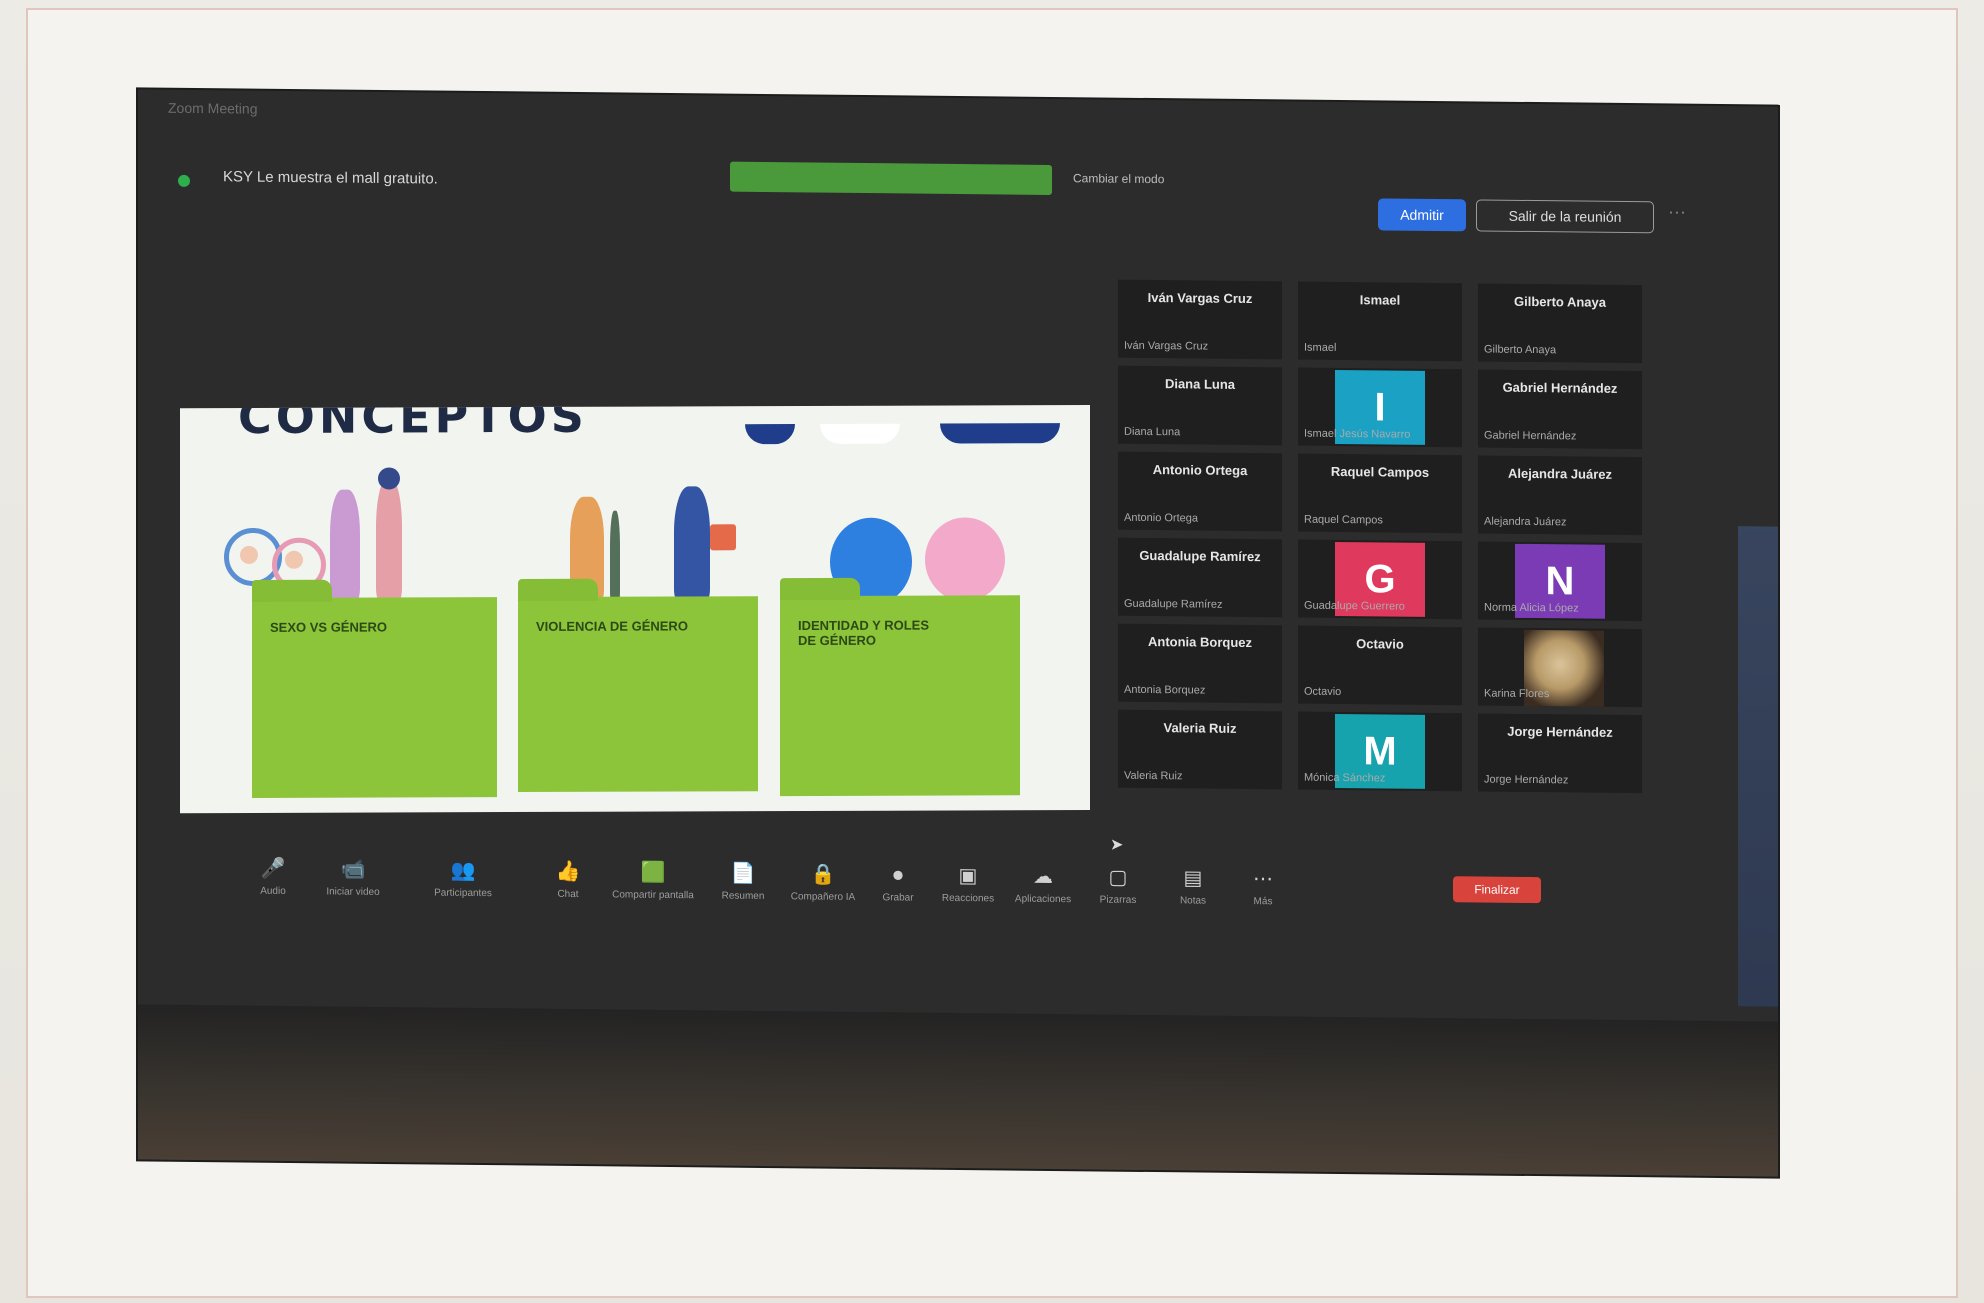 The image size is (1984, 1303). What do you see at coordinates (330, 178) in the screenshot?
I see `meeting-info-text: KSY Le muestra el mall gratuito.` at bounding box center [330, 178].